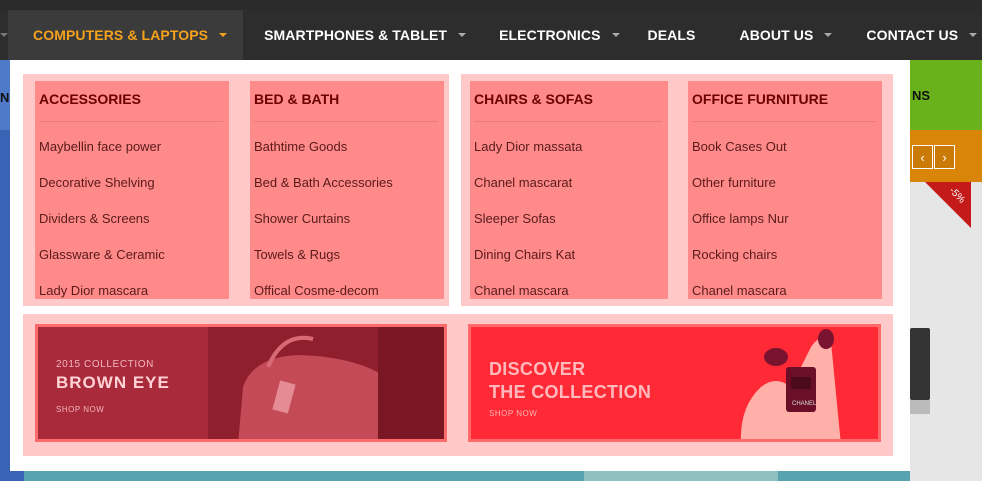 The height and width of the screenshot is (481, 982). What do you see at coordinates (920, 364) in the screenshot?
I see `monitor-product-image` at bounding box center [920, 364].